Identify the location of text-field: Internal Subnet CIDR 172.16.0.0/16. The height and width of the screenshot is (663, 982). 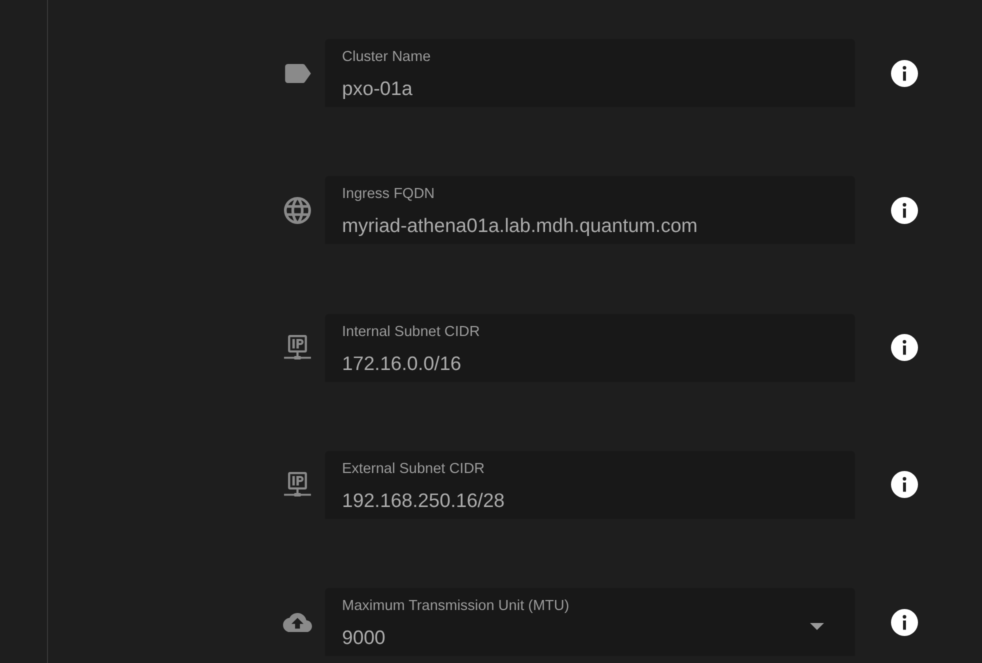
(590, 348).